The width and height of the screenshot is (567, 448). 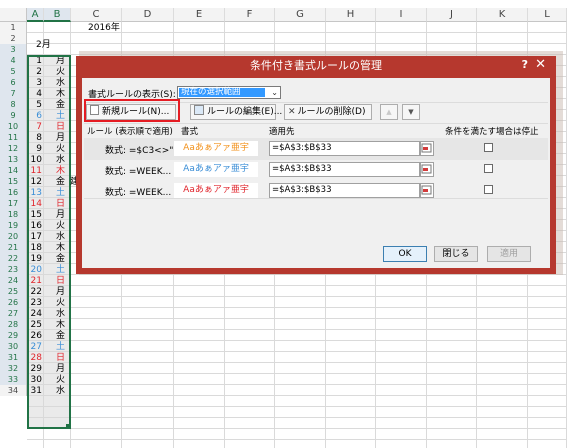 I want to click on row-header: 16, so click(x=13, y=192).